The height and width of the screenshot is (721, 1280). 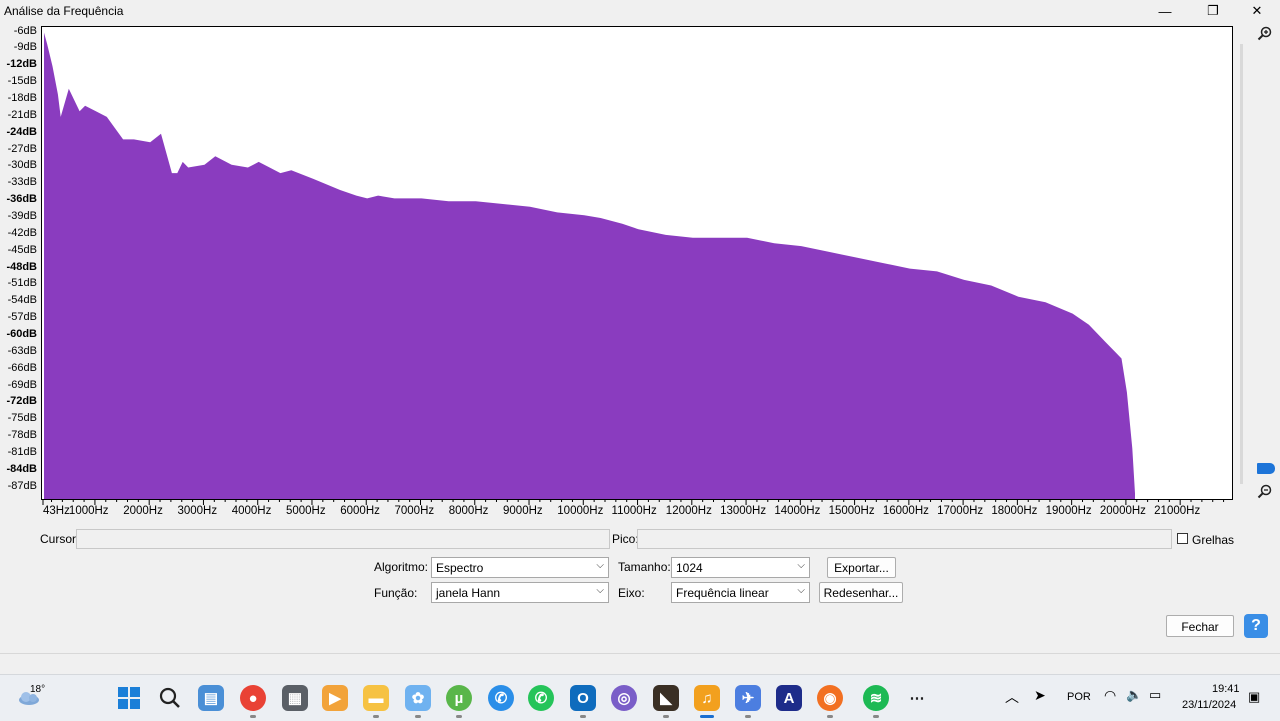 I want to click on y-tick-label: -57dB, so click(x=22, y=317).